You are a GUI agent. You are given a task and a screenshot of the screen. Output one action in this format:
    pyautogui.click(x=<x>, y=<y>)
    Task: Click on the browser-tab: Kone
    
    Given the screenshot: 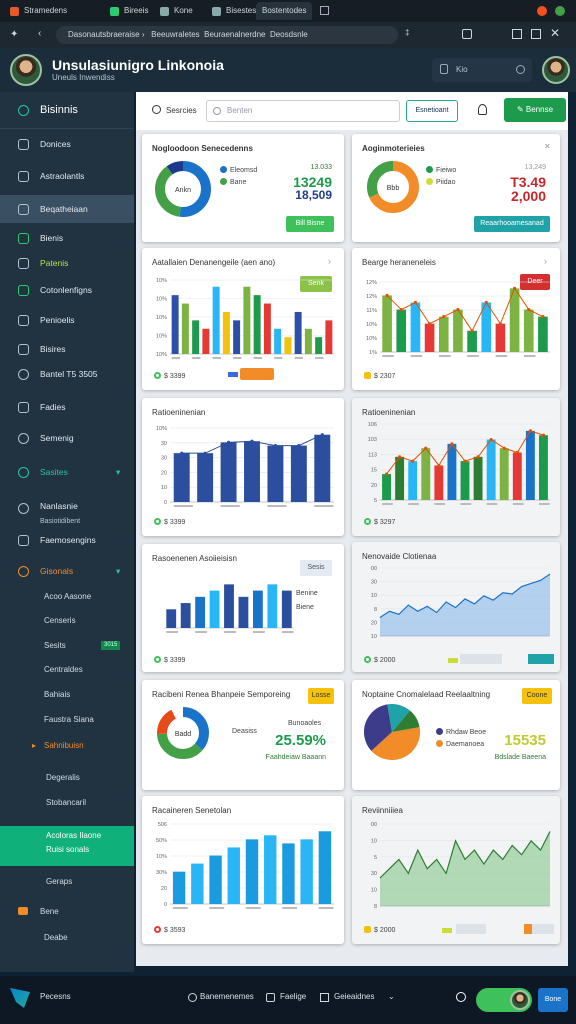 What is the action you would take?
    pyautogui.click(x=176, y=11)
    